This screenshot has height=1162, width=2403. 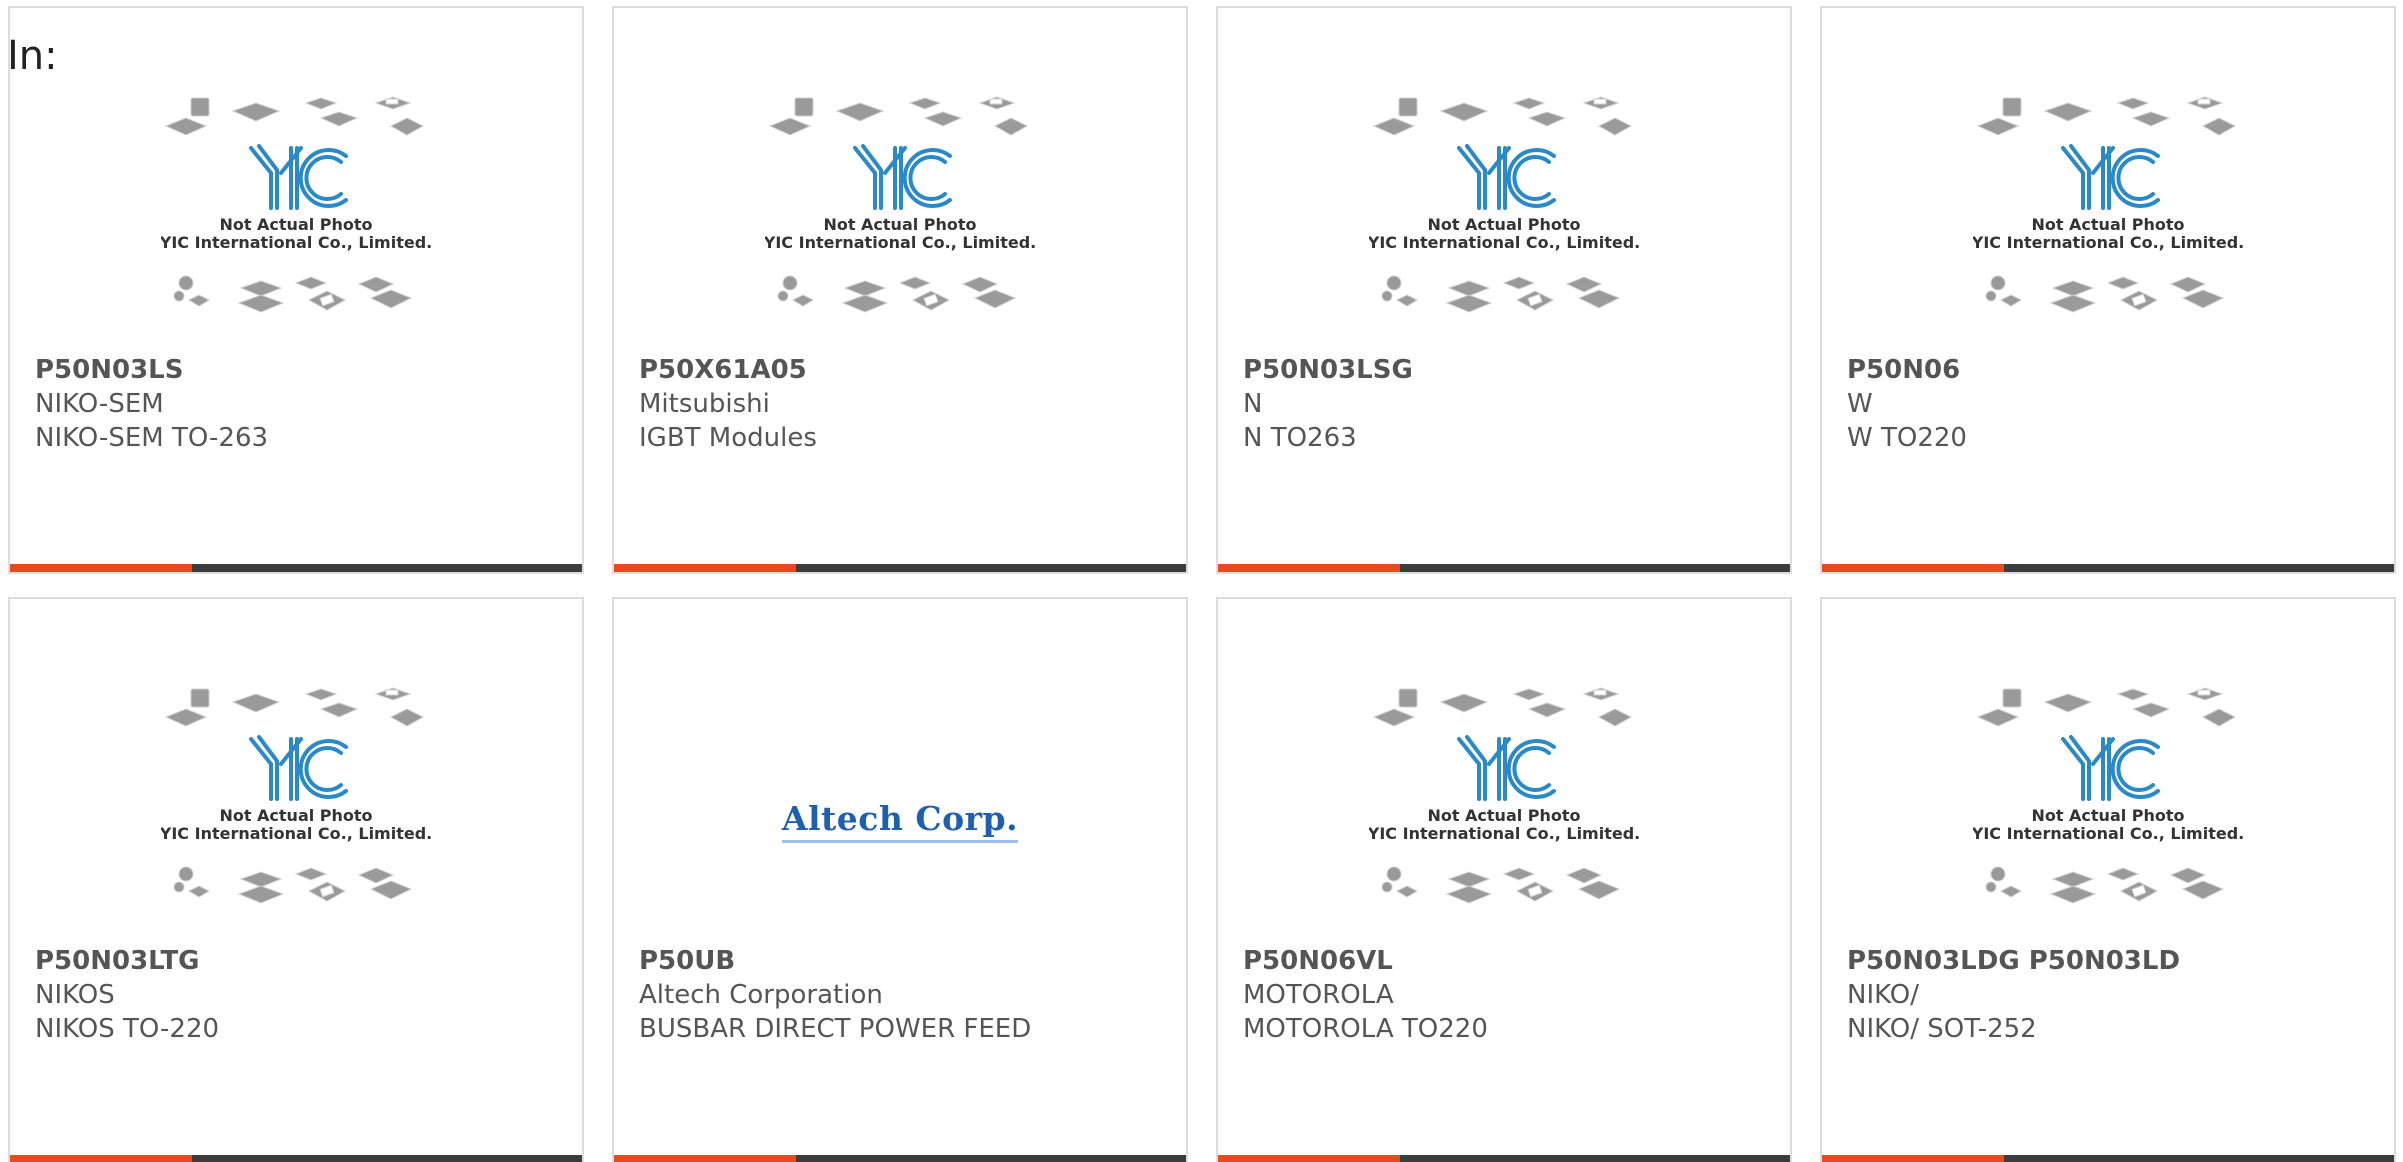 What do you see at coordinates (1942, 1029) in the screenshot?
I see `description: NIKO/ SOT-252` at bounding box center [1942, 1029].